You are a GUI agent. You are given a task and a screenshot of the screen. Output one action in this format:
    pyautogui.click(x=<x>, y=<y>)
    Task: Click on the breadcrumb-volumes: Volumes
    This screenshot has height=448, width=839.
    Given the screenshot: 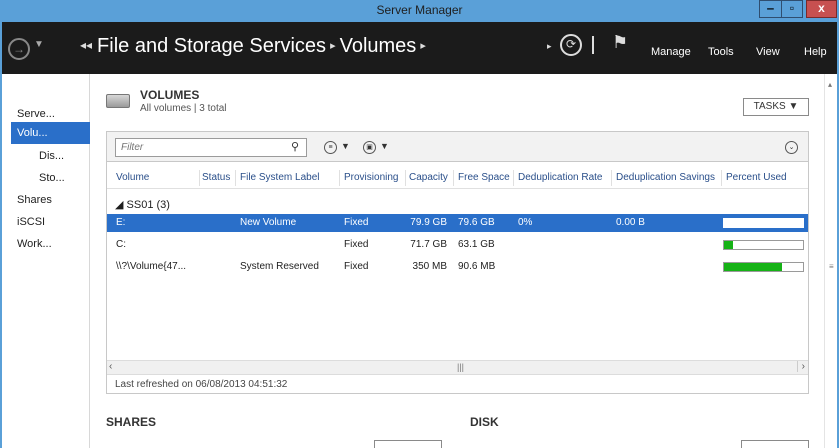 What is the action you would take?
    pyautogui.click(x=378, y=46)
    